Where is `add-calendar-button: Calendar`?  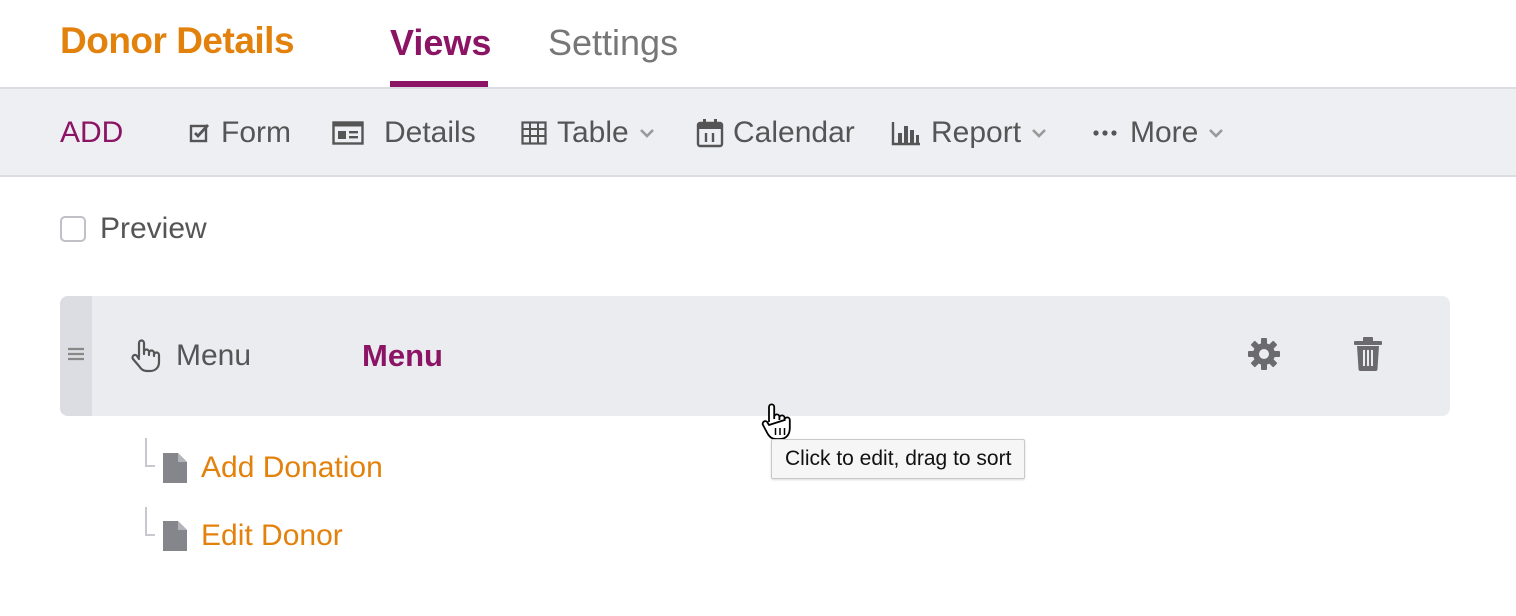
add-calendar-button: Calendar is located at coordinates (775, 133).